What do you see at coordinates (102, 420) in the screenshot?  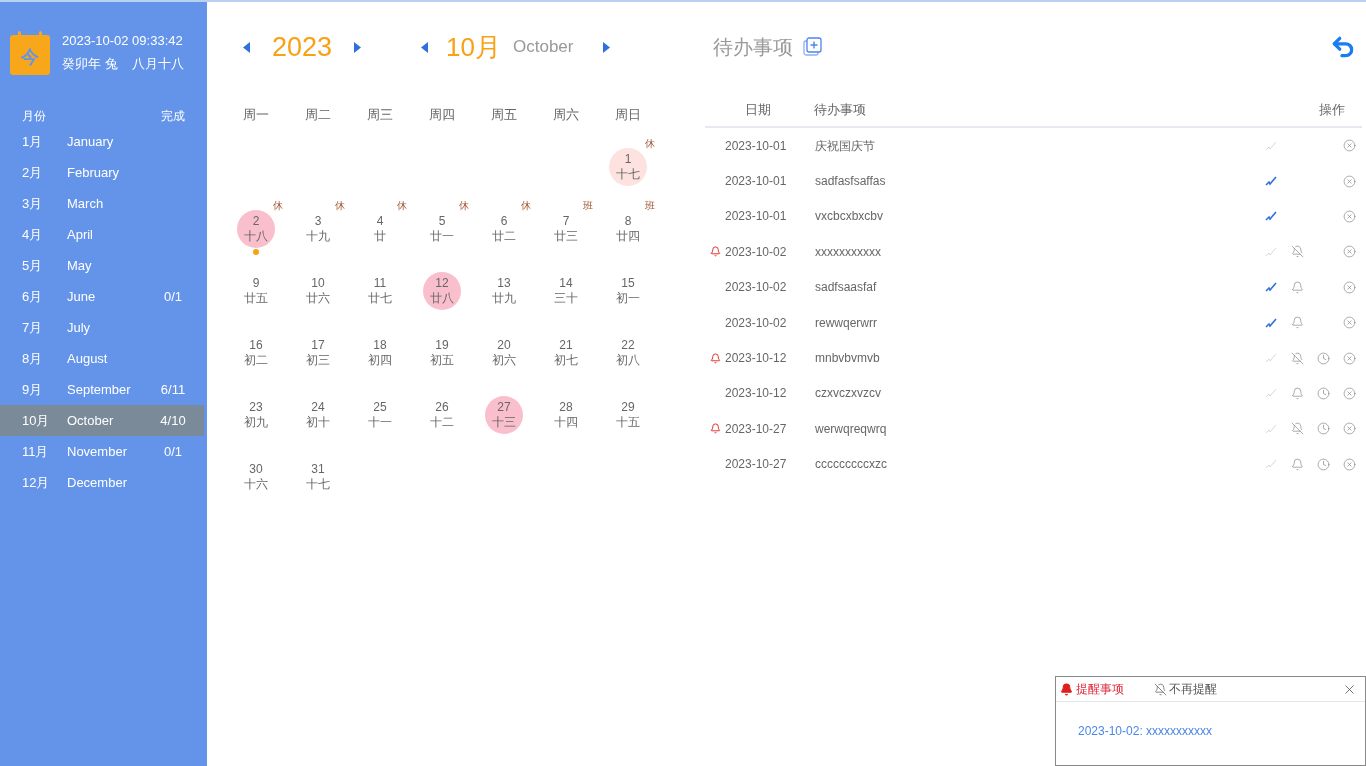 I see `month-item: 10月 October 4/10` at bounding box center [102, 420].